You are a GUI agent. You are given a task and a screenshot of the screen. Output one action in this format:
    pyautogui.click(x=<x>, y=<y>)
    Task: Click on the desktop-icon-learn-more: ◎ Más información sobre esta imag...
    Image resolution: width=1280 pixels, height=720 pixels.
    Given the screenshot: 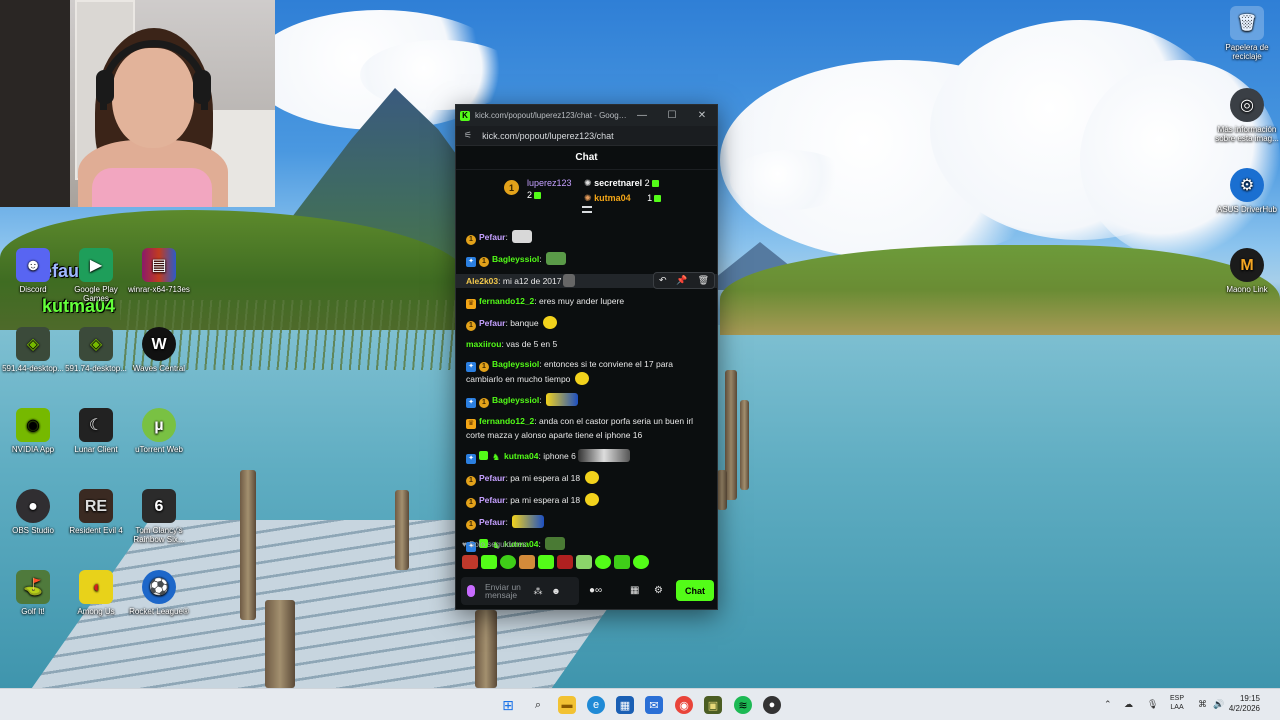 What is the action you would take?
    pyautogui.click(x=1247, y=115)
    